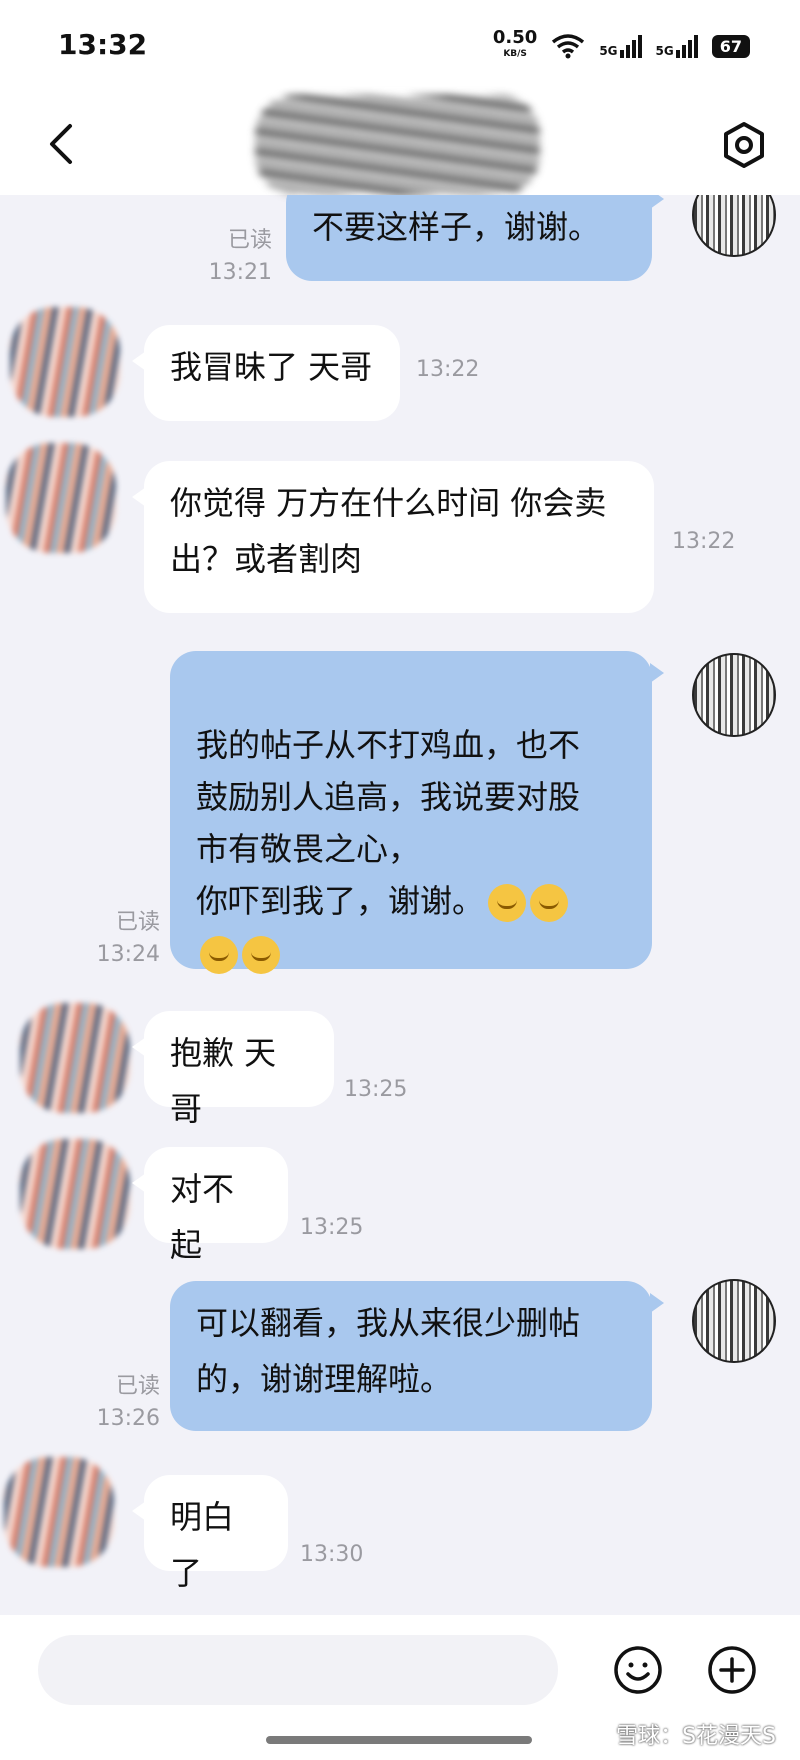  Describe the element at coordinates (393, 537) in the screenshot. I see `message-bubble: 你觉得 万方在什么时间 你会卖 出？或者割肉` at that location.